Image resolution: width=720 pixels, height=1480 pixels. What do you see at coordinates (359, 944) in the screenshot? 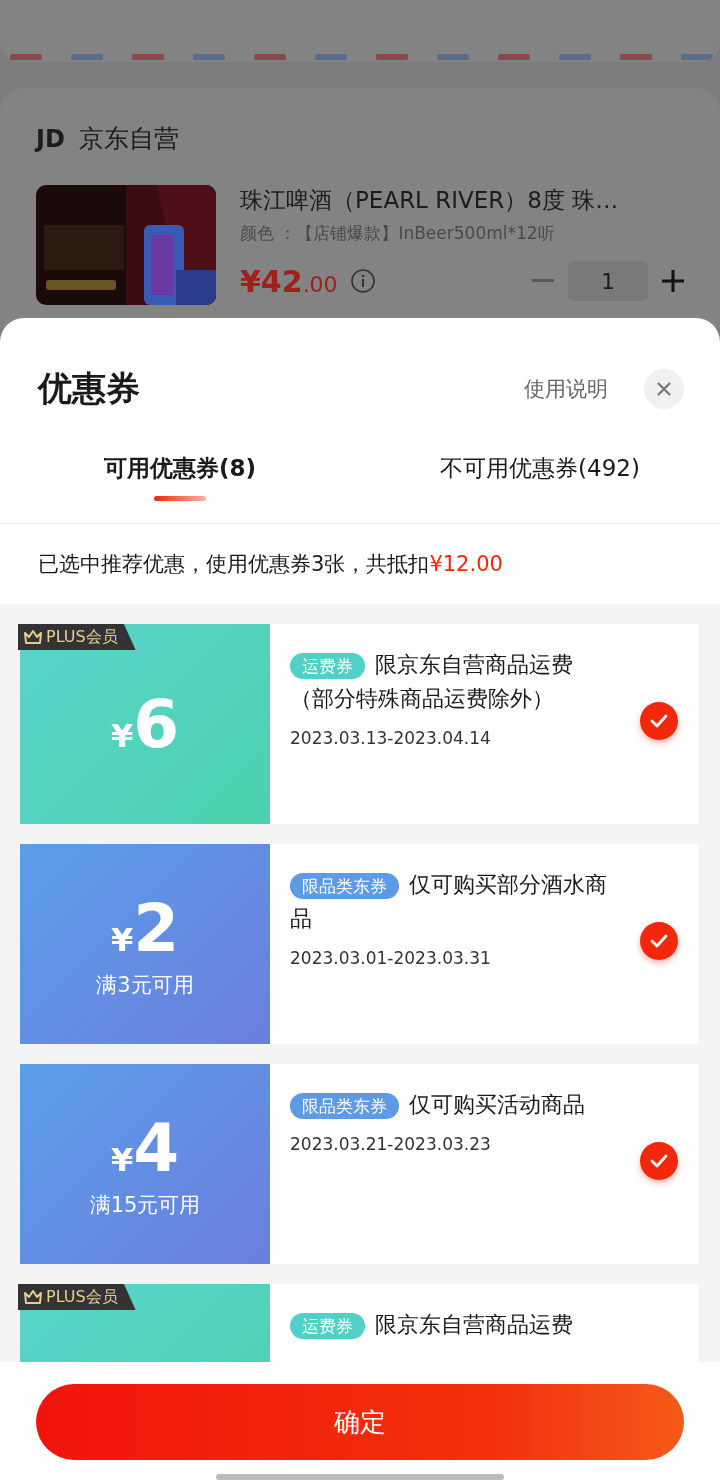
I see `coupon-card: ¥2 满3元可用 限品类东券 仅可购买部分酒水商品 2023.03.01-2023.03.31` at bounding box center [359, 944].